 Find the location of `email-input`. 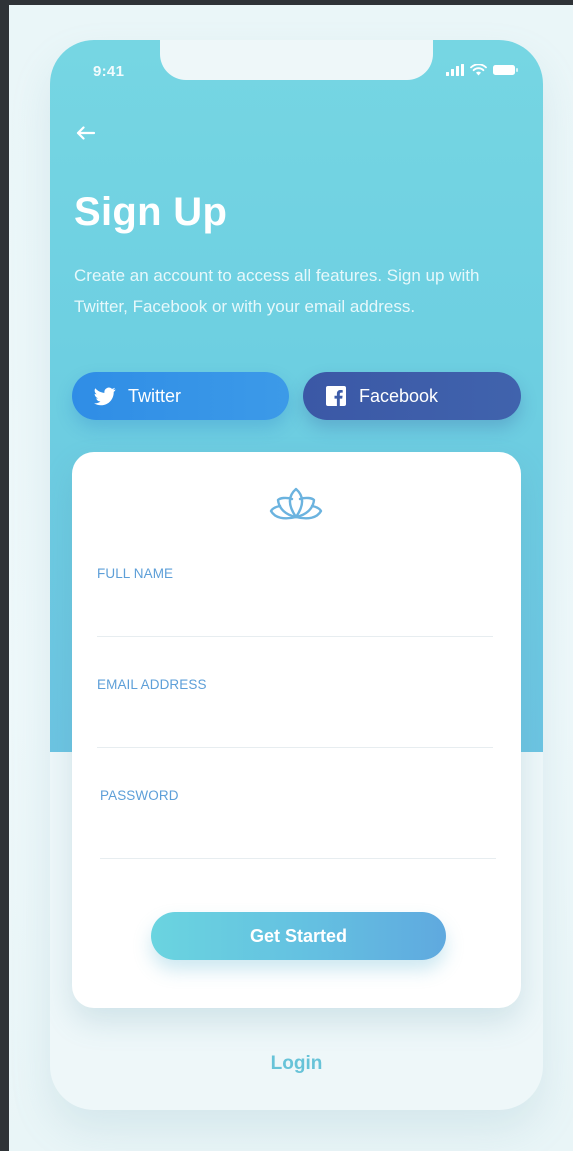

email-input is located at coordinates (295, 727).